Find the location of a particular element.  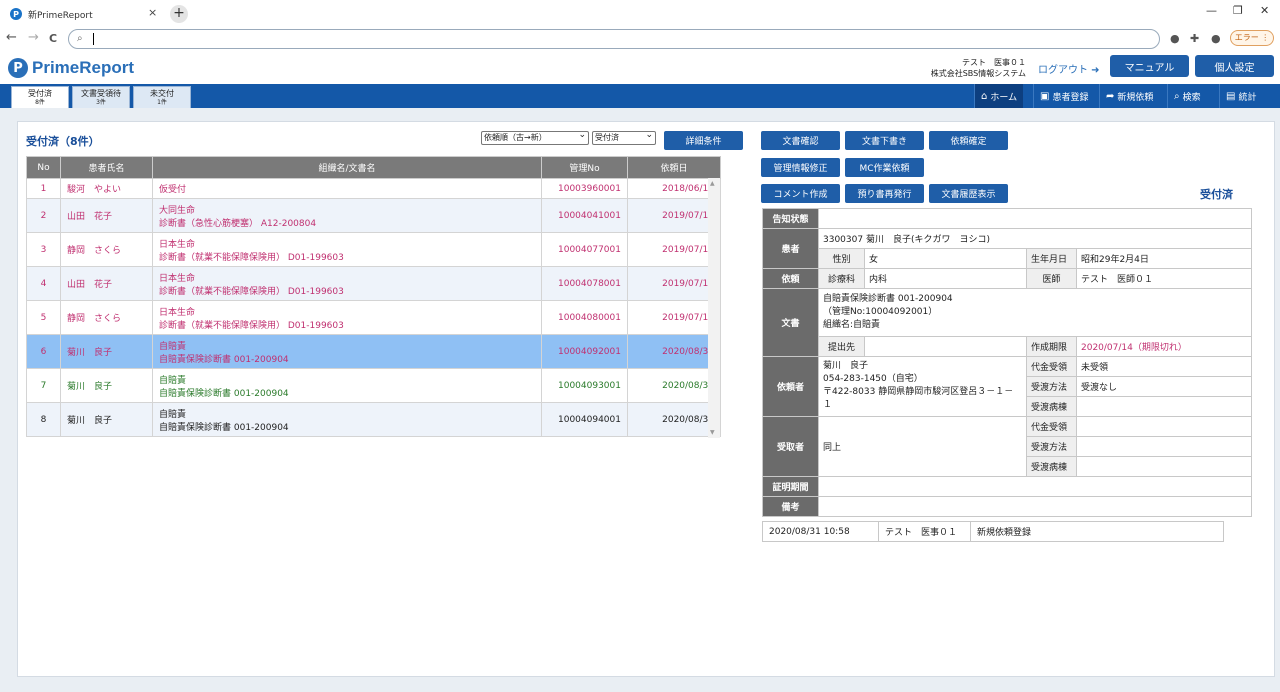

url-input: ⌕ is located at coordinates (614, 39).